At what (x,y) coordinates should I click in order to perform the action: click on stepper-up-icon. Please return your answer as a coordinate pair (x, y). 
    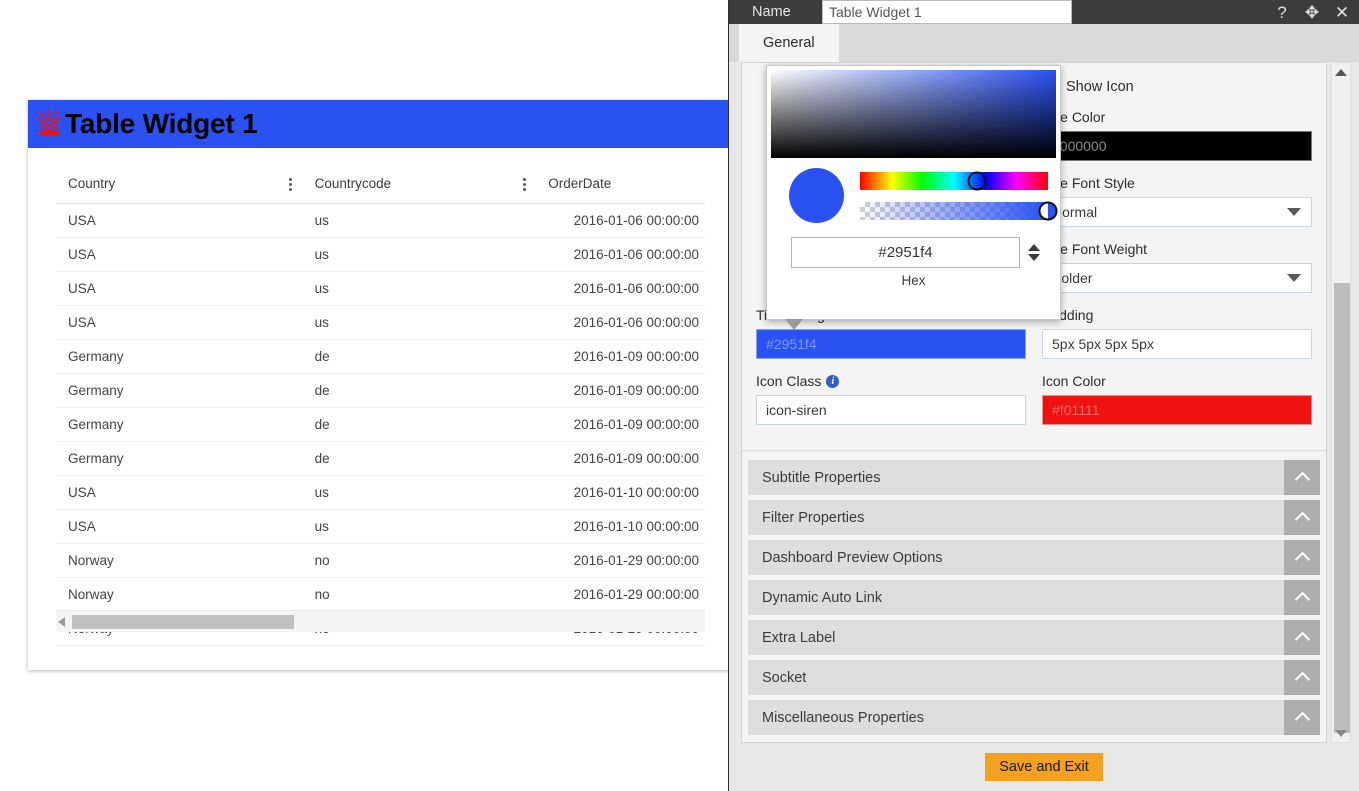
    Looking at the image, I should click on (1034, 247).